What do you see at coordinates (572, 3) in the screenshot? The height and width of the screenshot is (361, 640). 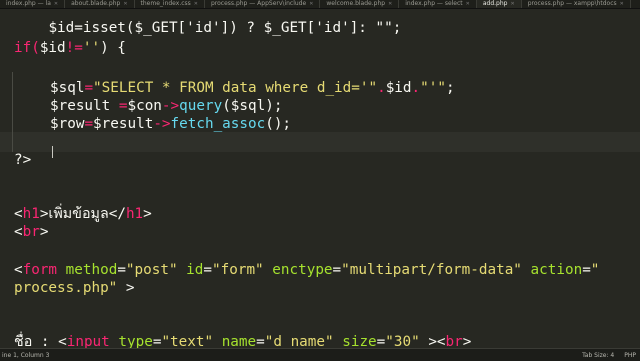 I see `tab-label: process.php — xampp\htdocs` at bounding box center [572, 3].